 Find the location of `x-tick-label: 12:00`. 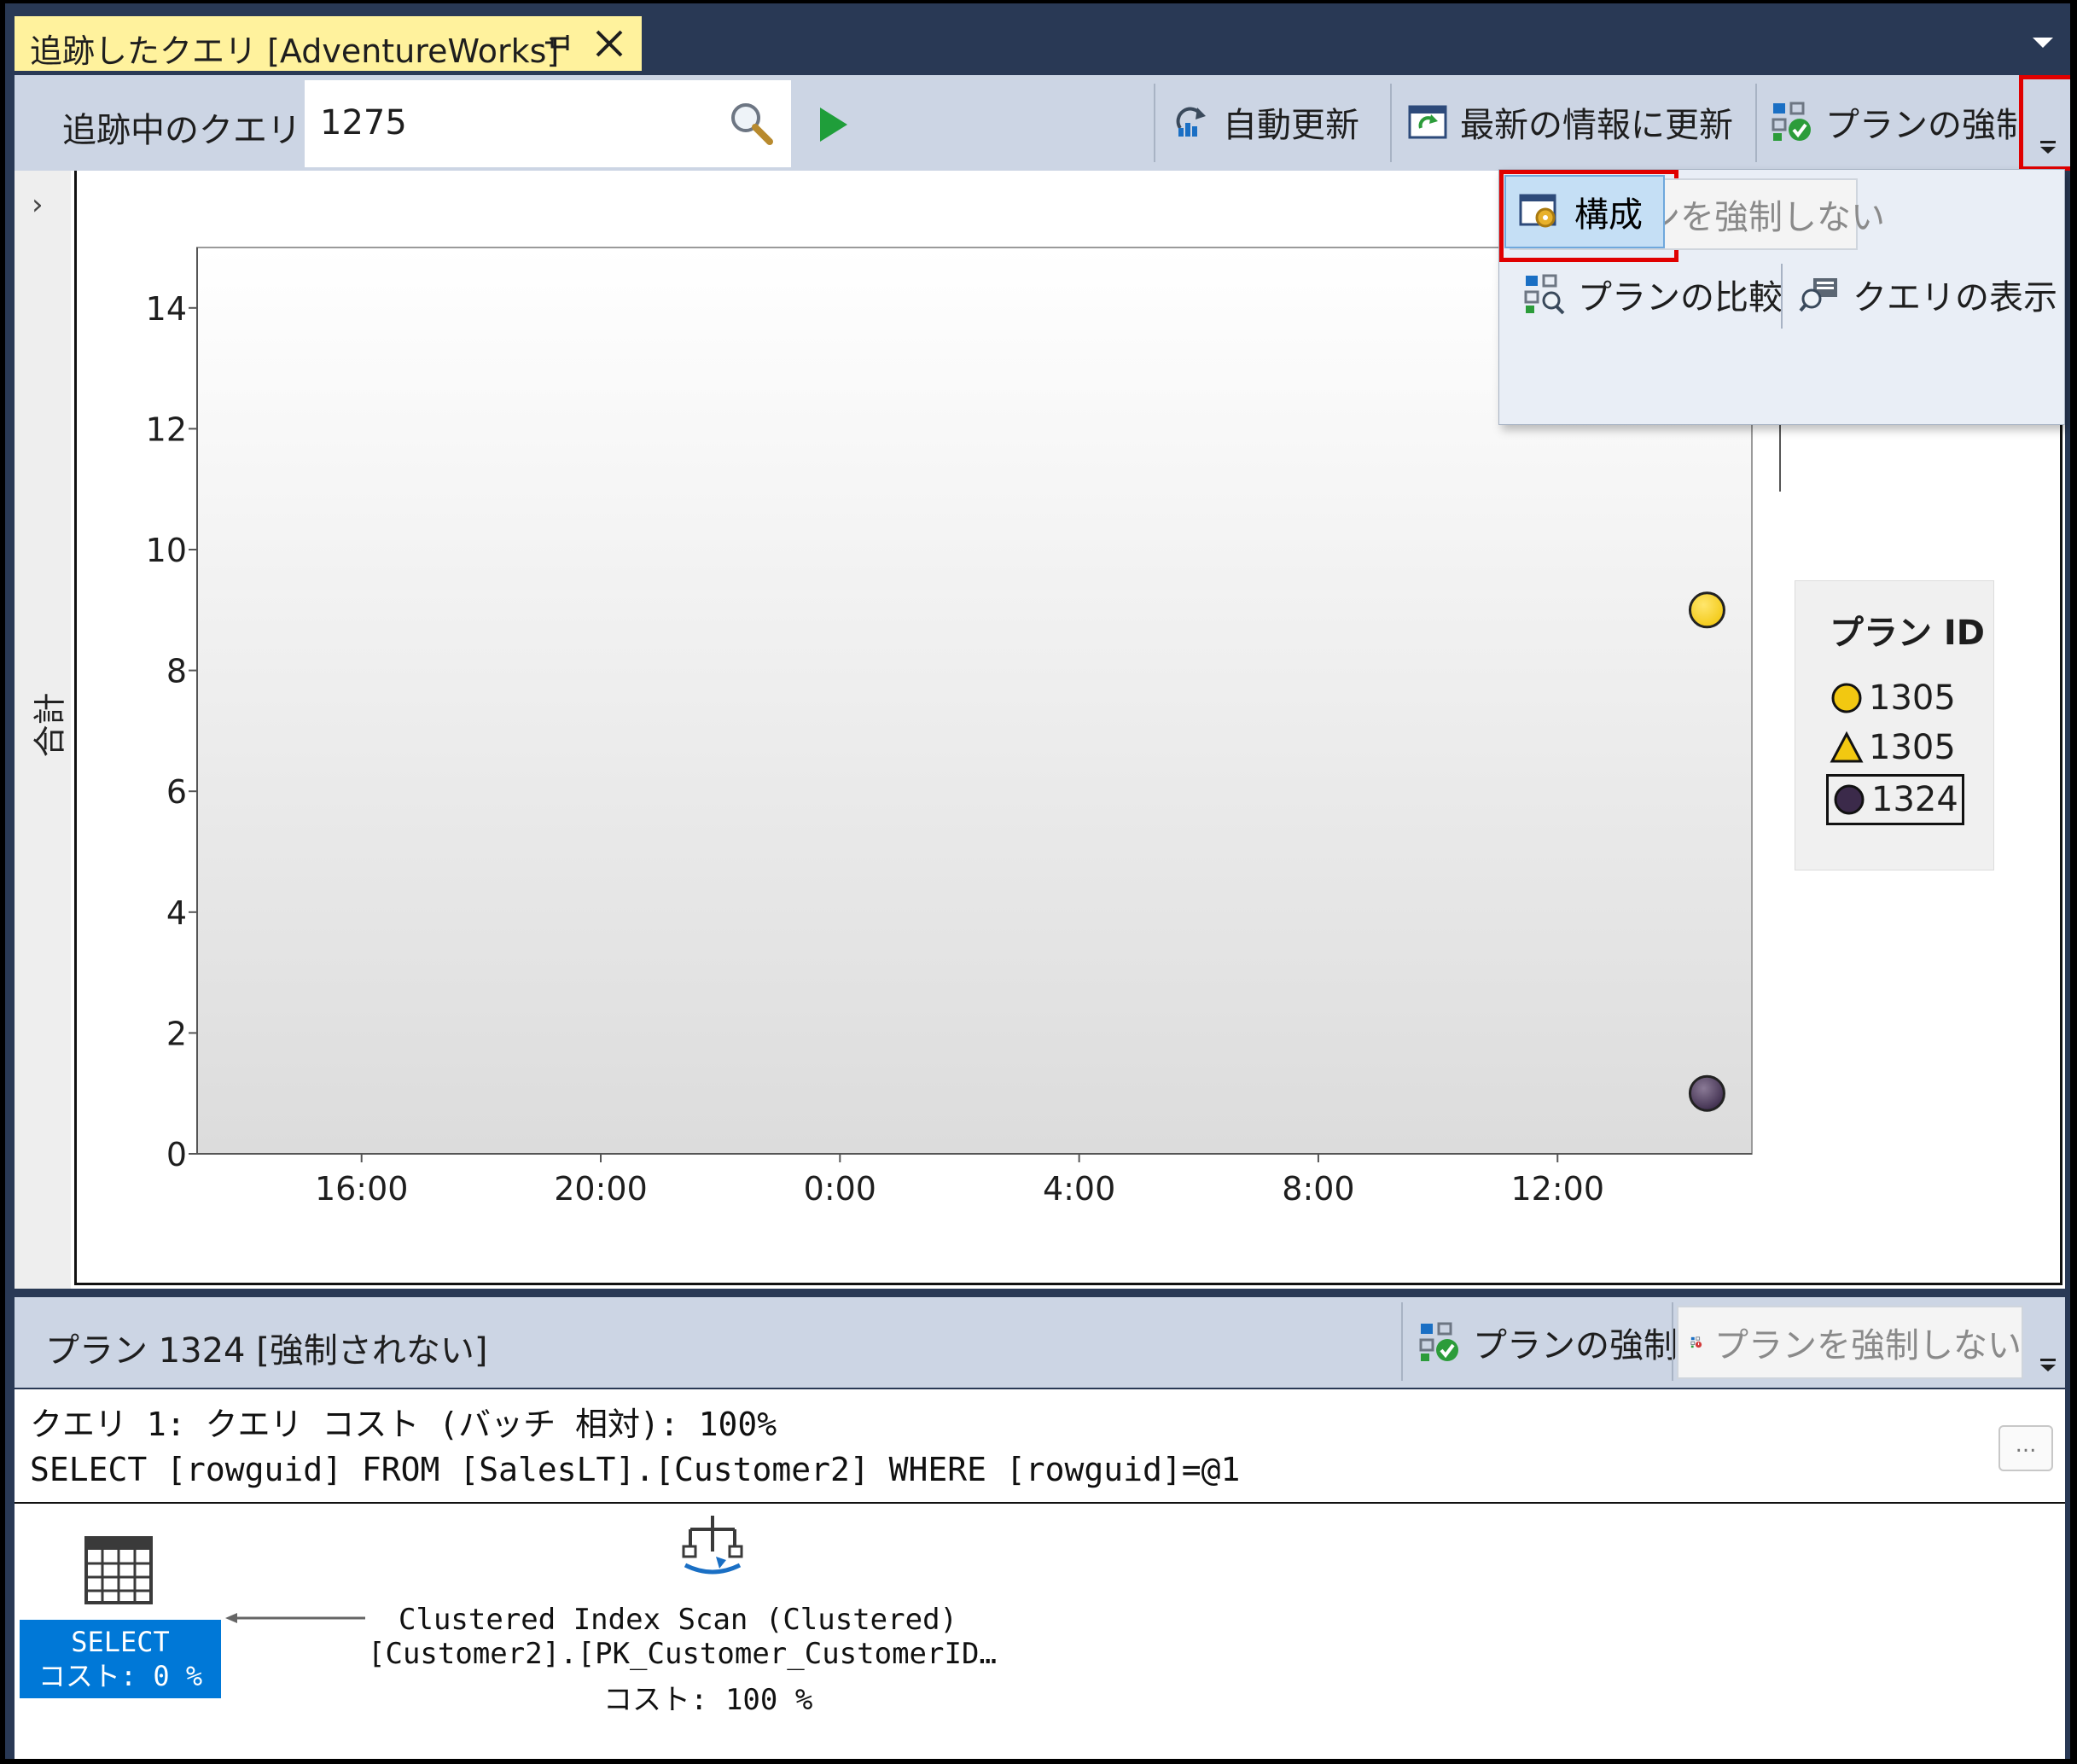

x-tick-label: 12:00 is located at coordinates (1557, 1189).